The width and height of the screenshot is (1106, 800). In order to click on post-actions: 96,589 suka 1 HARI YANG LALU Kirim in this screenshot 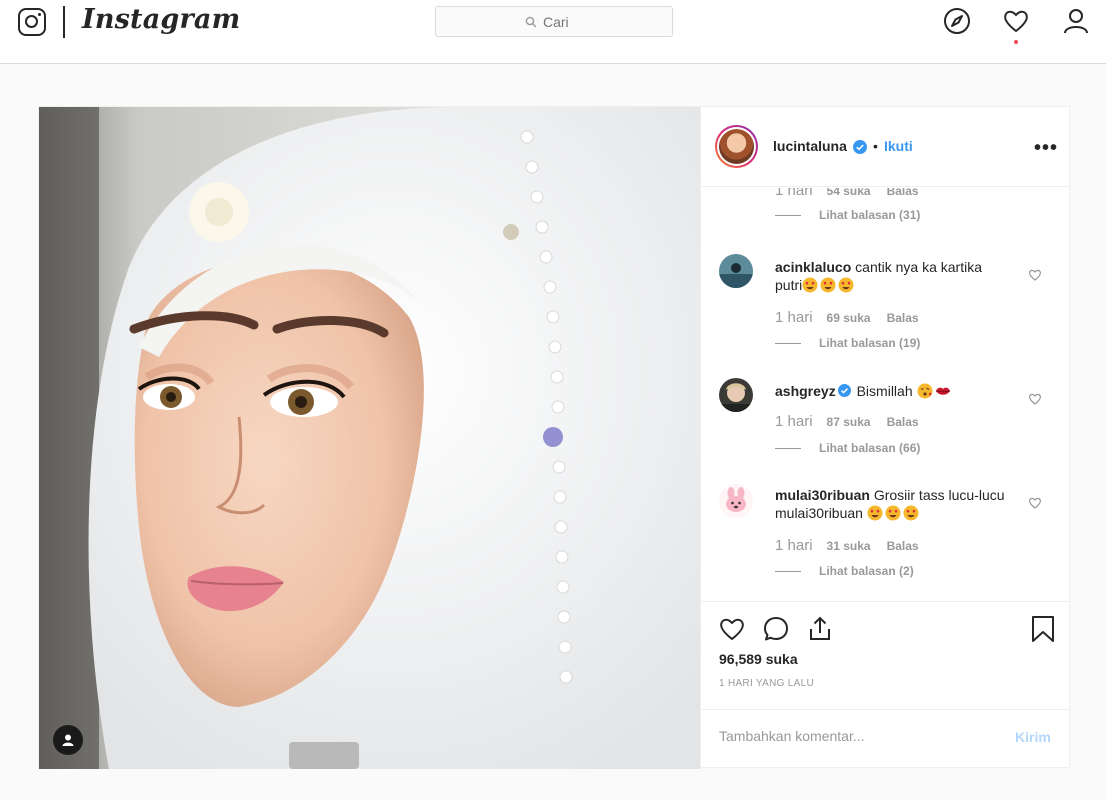, I will do `click(886, 685)`.